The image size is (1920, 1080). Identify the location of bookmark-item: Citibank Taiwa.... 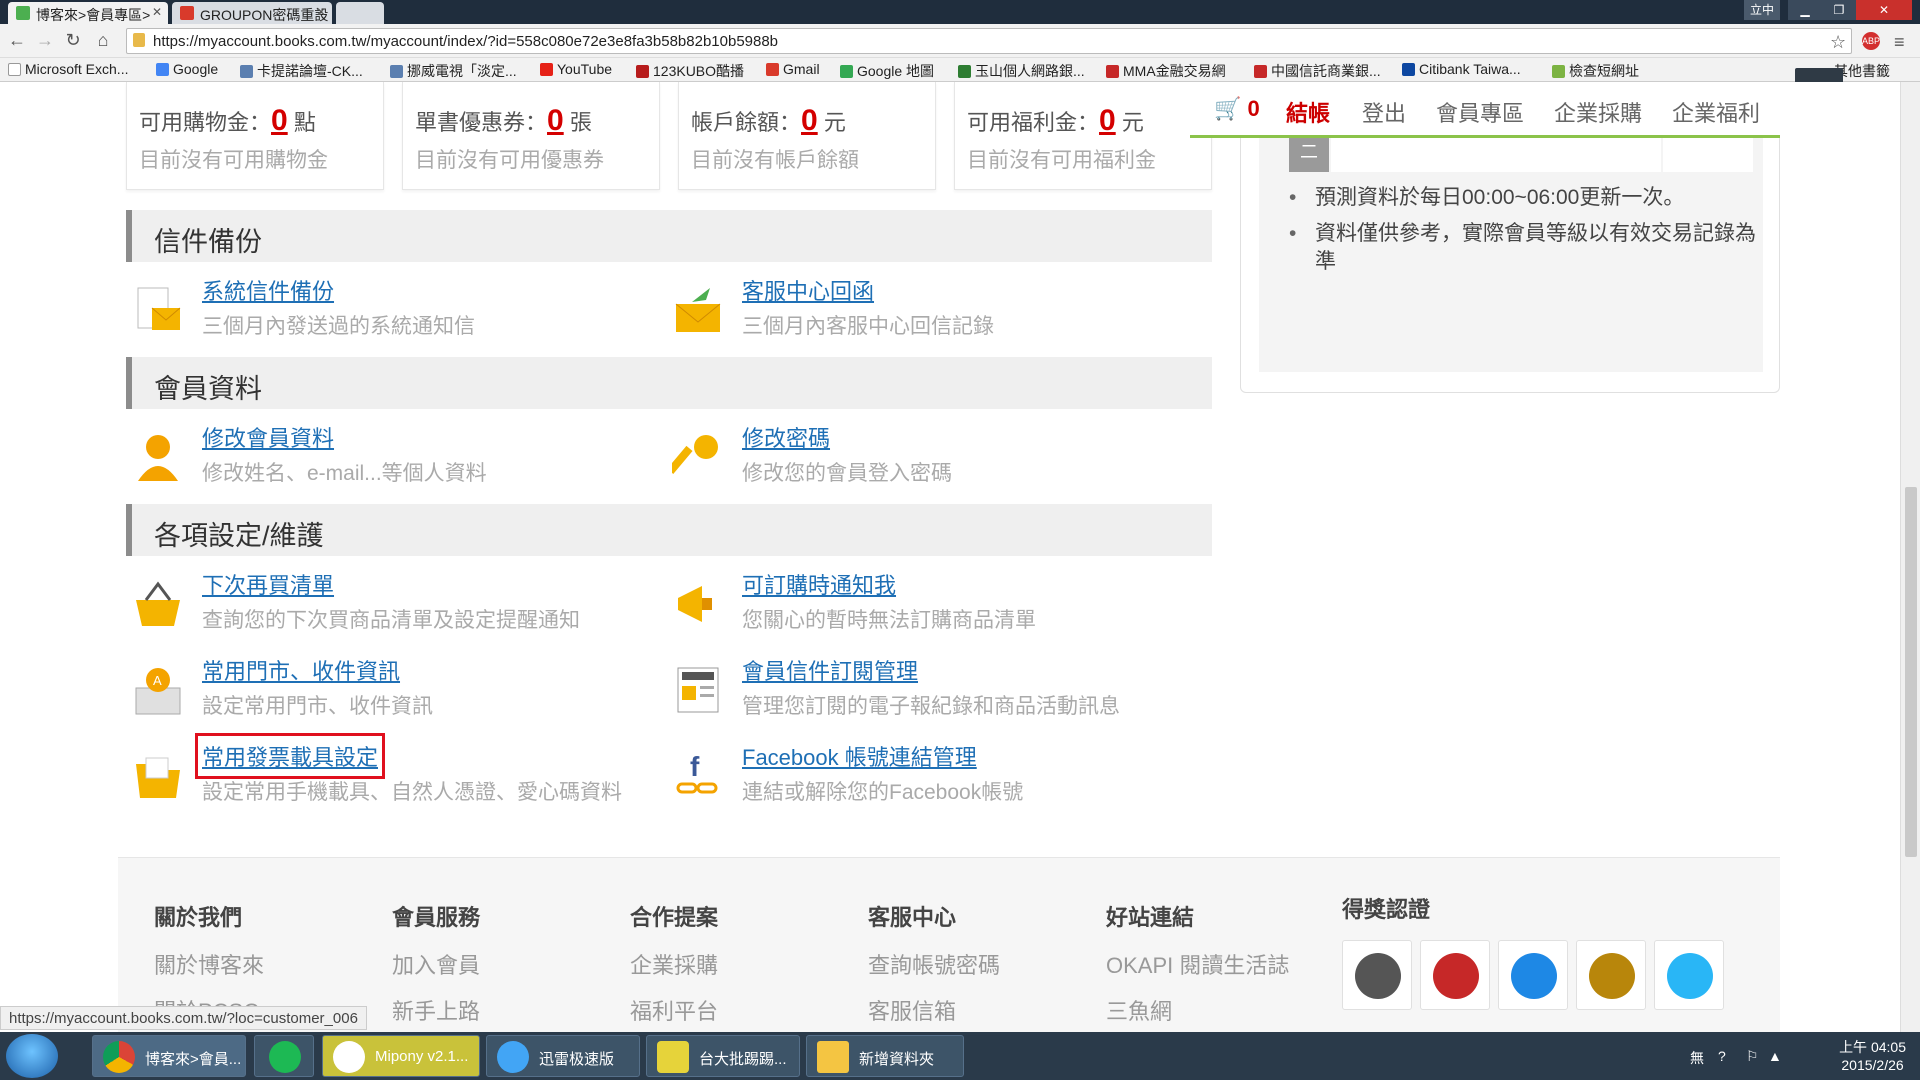
(1461, 69).